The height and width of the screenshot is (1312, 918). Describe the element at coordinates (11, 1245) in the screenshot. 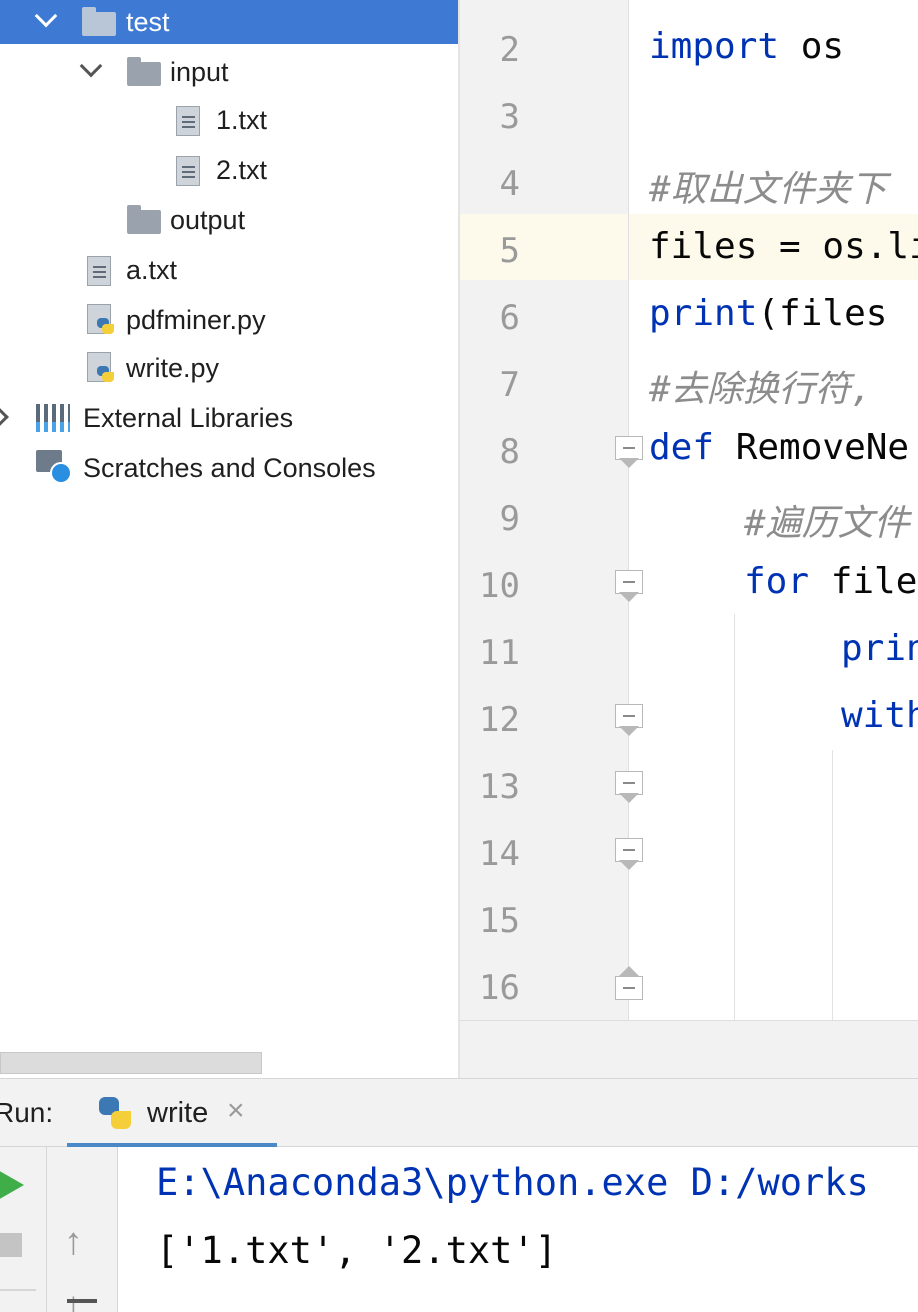

I see `stop-icon` at that location.